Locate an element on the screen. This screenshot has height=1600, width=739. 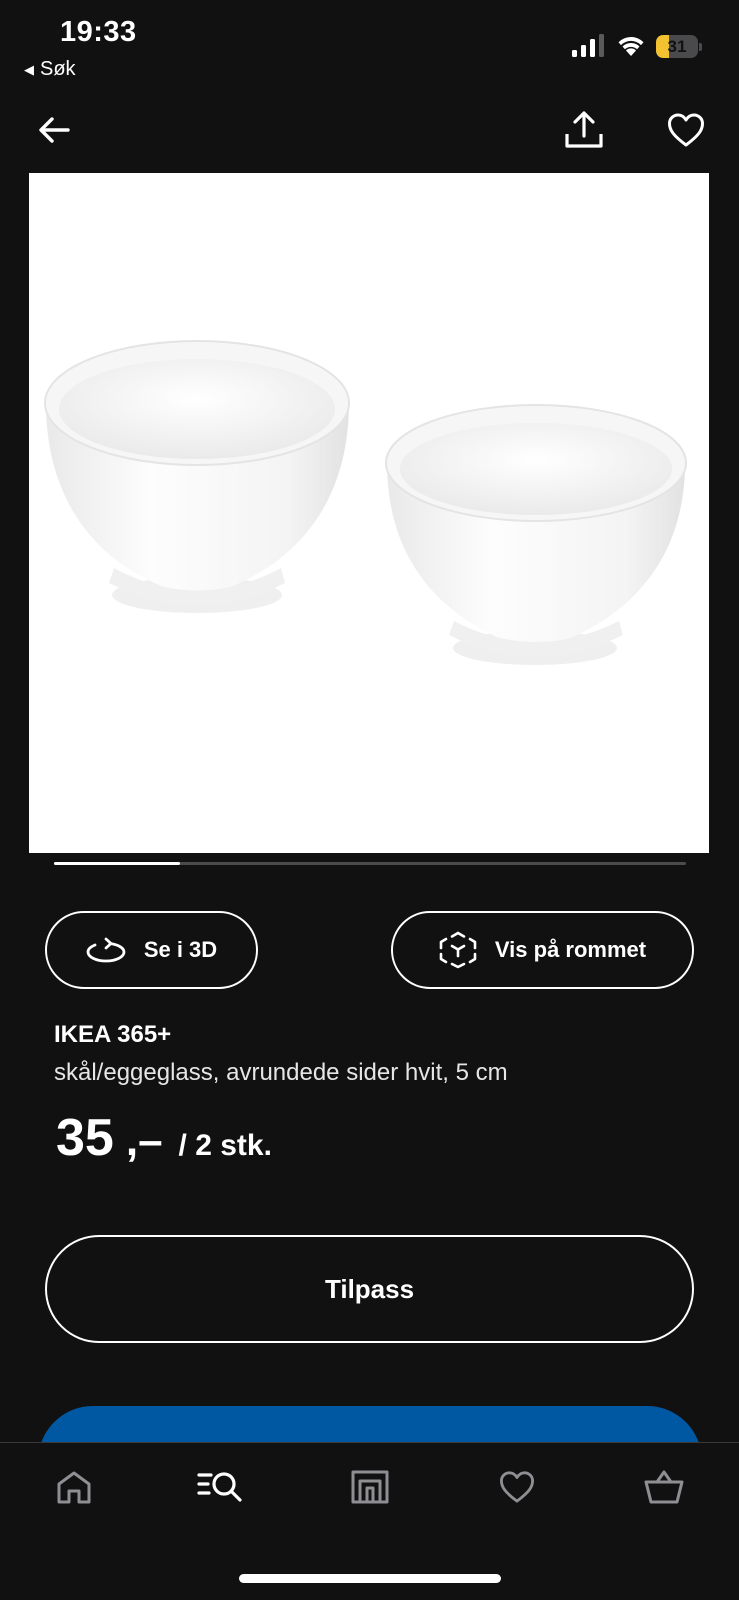
search-list-icon is located at coordinates (219, 1487).